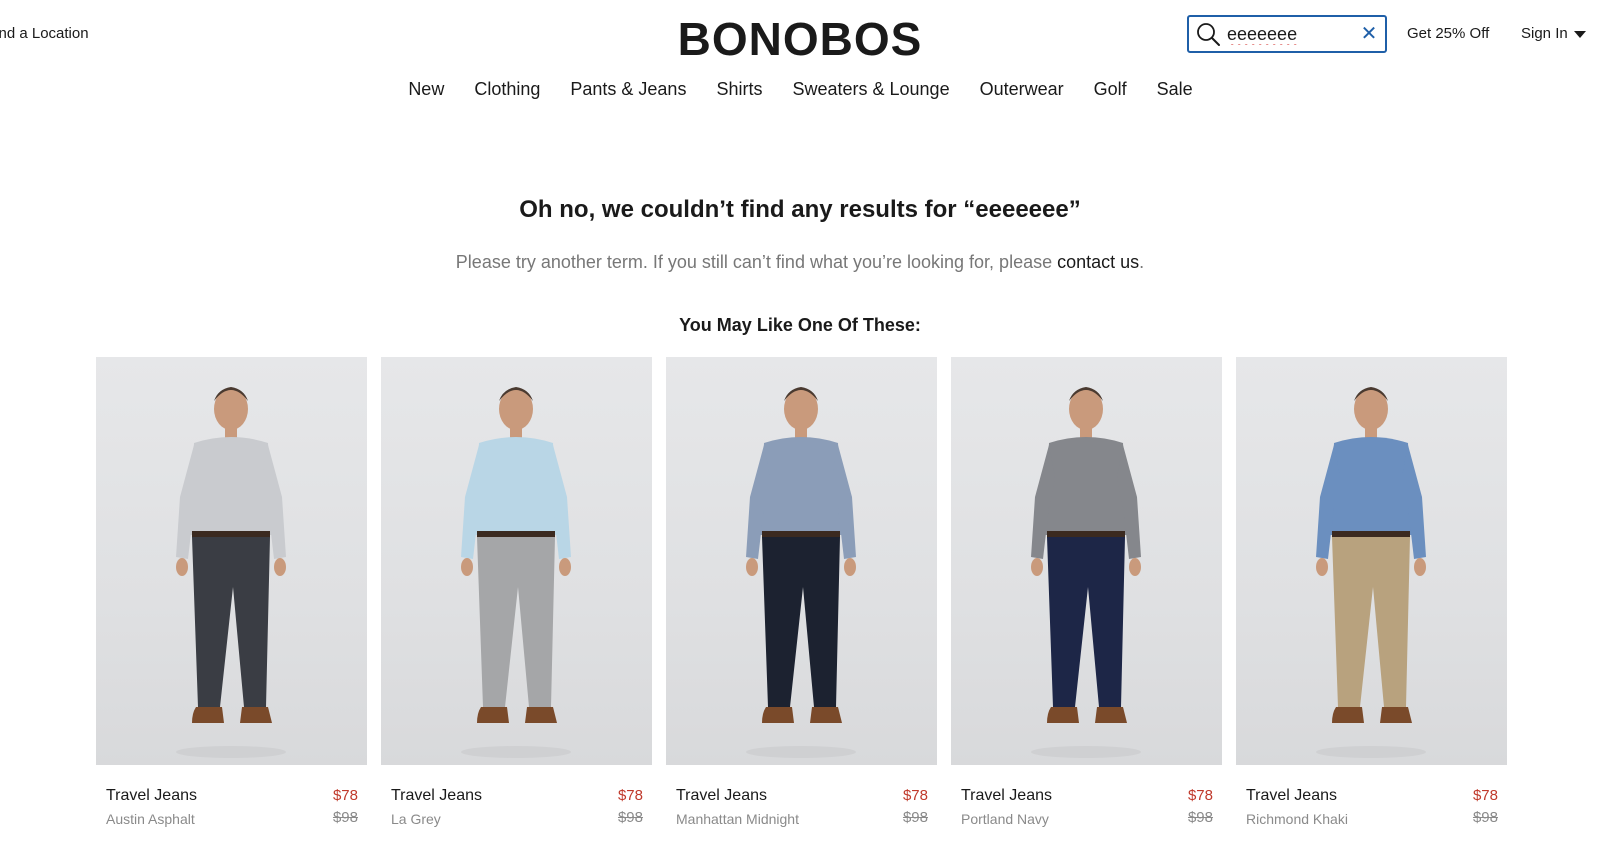  I want to click on period: ., so click(1142, 262).